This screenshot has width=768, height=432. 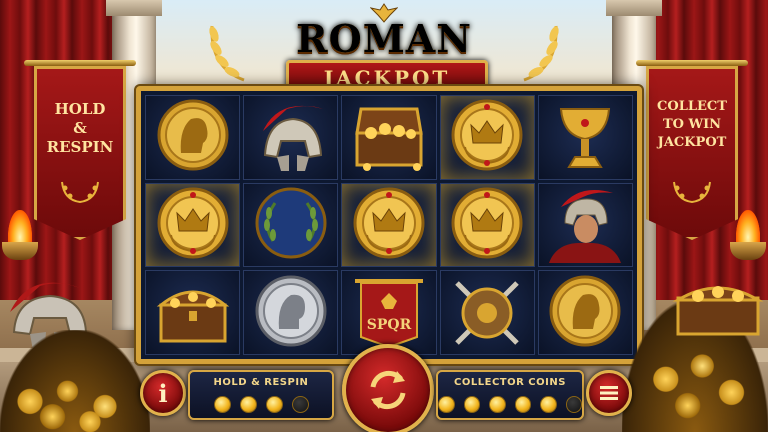 I want to click on banner-text: COLLECT TO WIN JACKPOT, so click(x=692, y=125).